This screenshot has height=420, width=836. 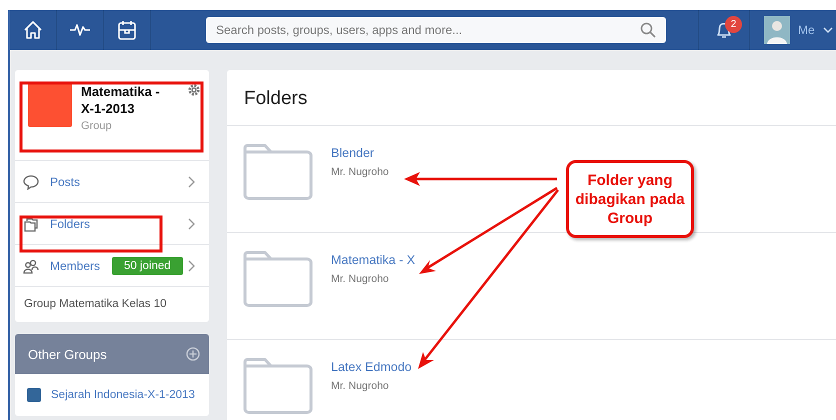 What do you see at coordinates (121, 100) in the screenshot?
I see `group-name: Matematika - X-1-2013` at bounding box center [121, 100].